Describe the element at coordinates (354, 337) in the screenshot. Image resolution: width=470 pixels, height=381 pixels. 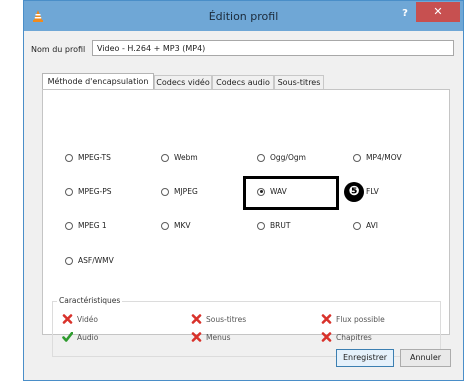
I see `feature-label: Chapitres` at that location.